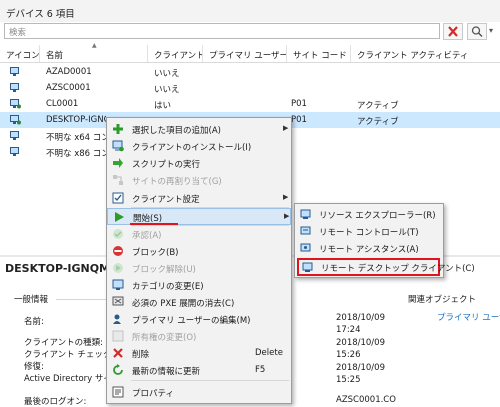  I want to click on menu-item-change-category: カテゴリの変更(E), so click(199, 285).